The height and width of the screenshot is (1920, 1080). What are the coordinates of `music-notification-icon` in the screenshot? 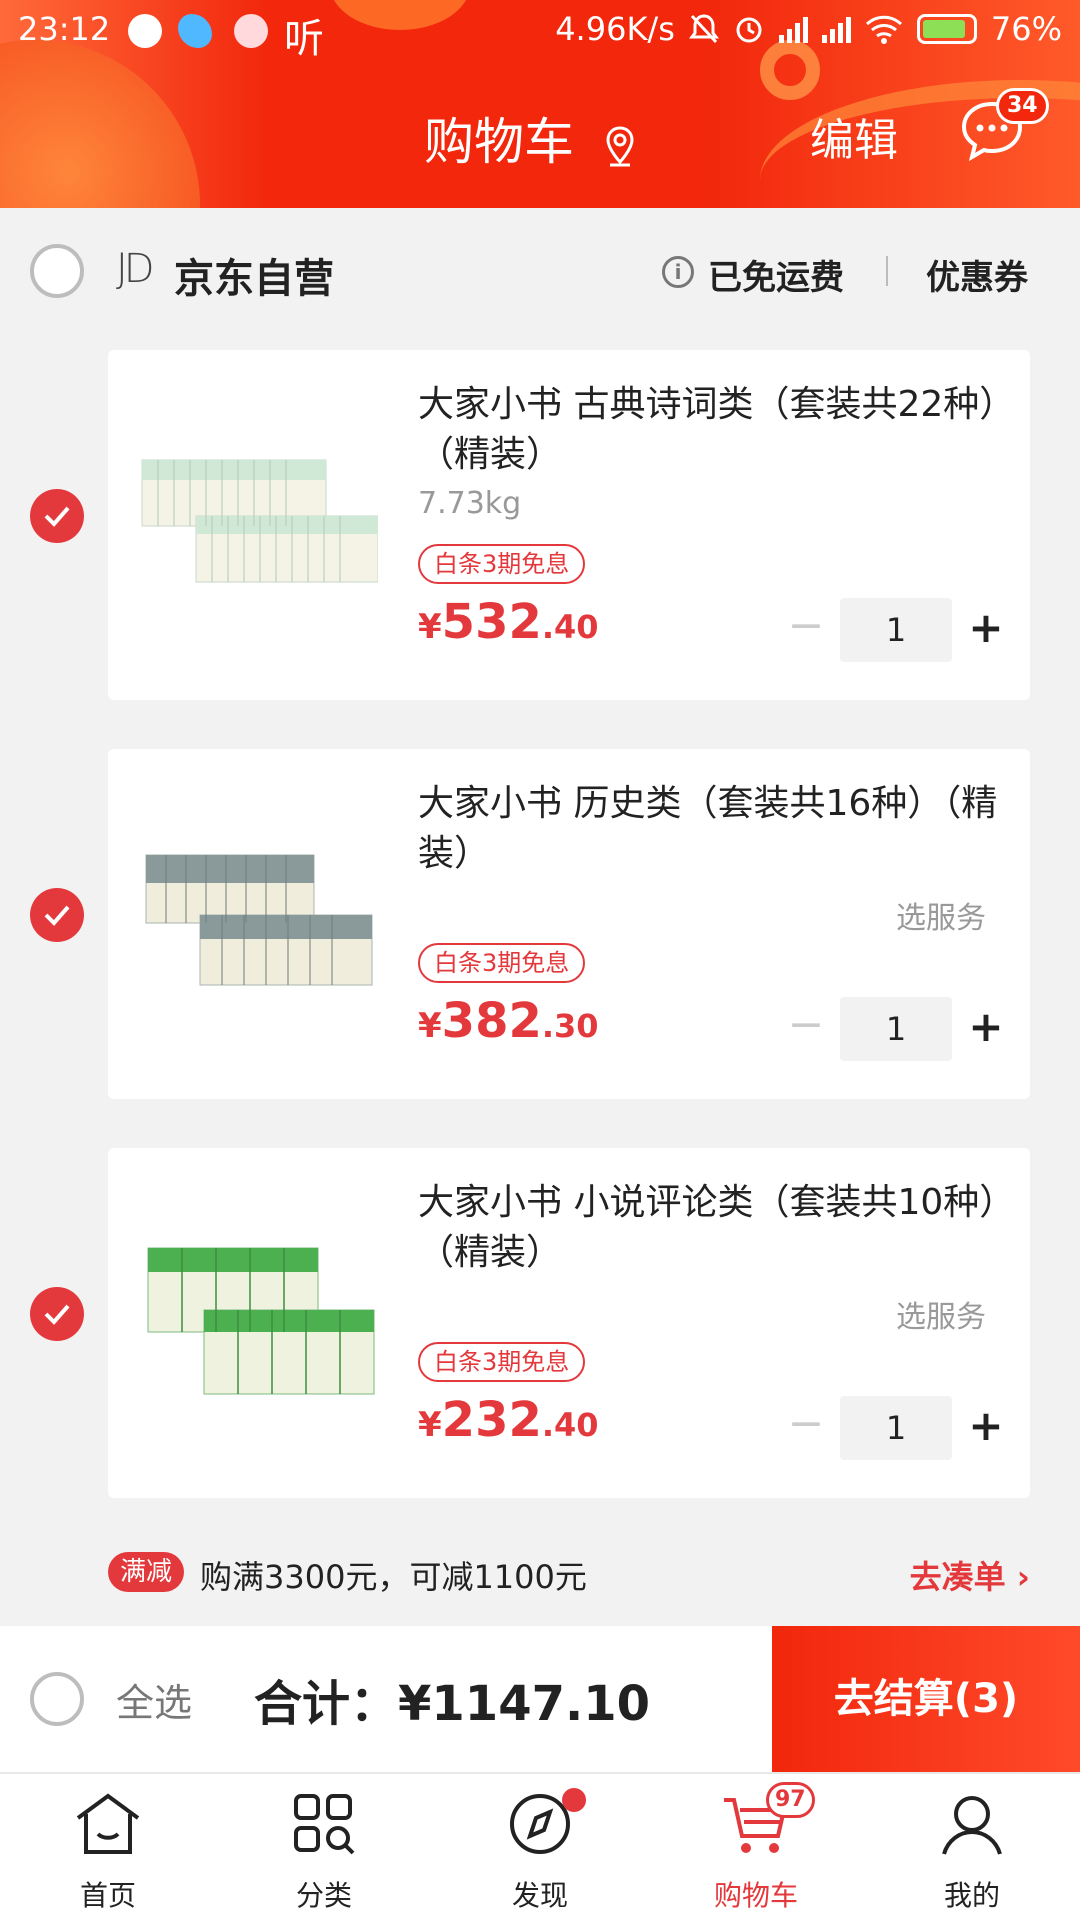 It's located at (251, 31).